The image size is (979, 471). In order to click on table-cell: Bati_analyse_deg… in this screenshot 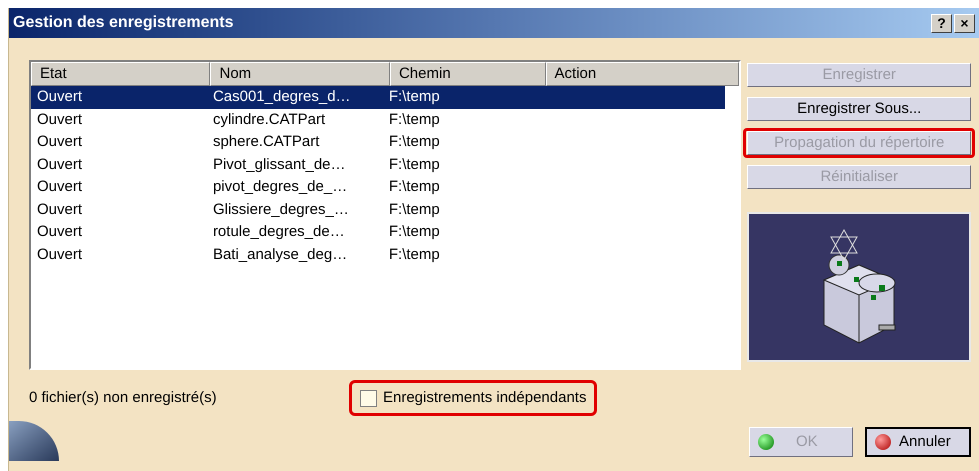, I will do `click(280, 254)`.